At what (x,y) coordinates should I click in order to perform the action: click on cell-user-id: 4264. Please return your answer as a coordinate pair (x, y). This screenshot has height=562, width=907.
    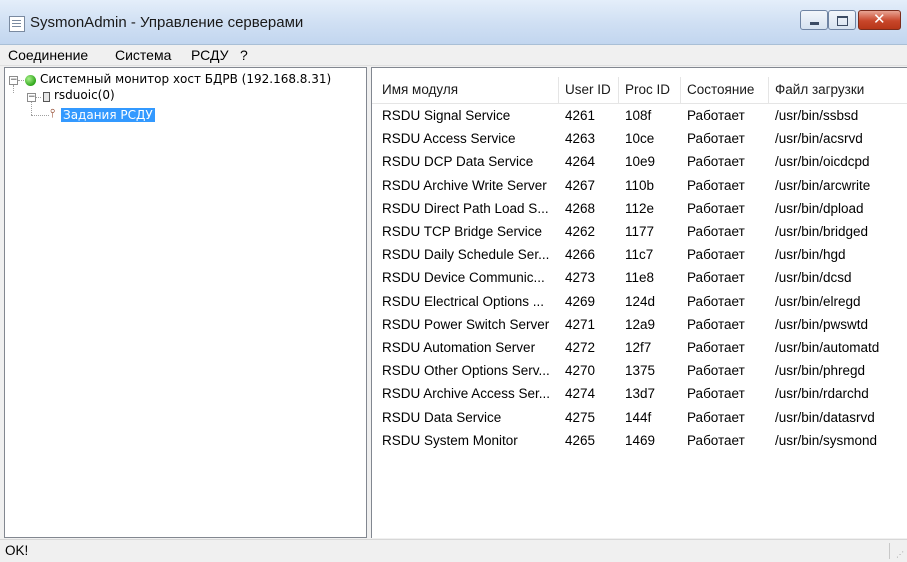
    Looking at the image, I should click on (580, 162).